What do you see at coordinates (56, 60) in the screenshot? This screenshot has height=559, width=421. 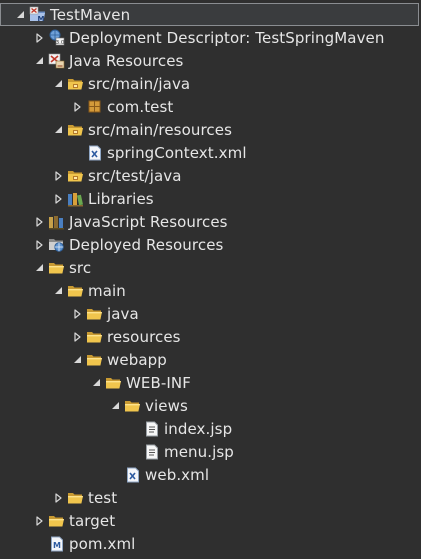 I see `java-resources-icon` at bounding box center [56, 60].